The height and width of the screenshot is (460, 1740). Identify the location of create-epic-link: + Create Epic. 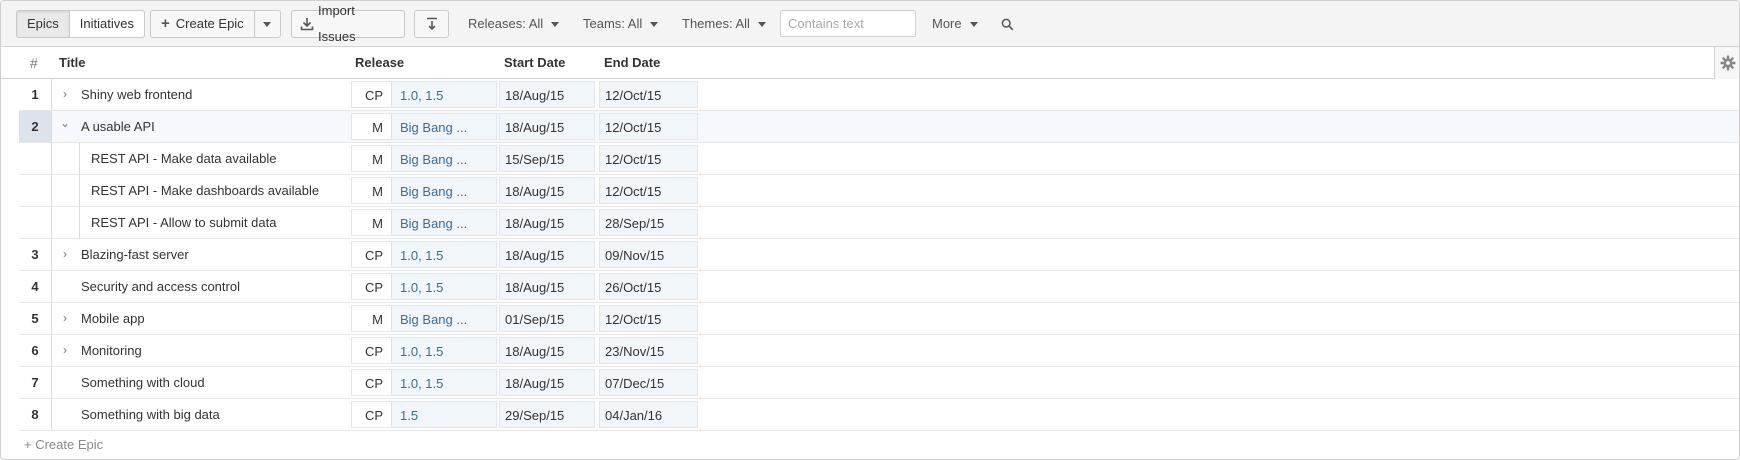
(63, 444).